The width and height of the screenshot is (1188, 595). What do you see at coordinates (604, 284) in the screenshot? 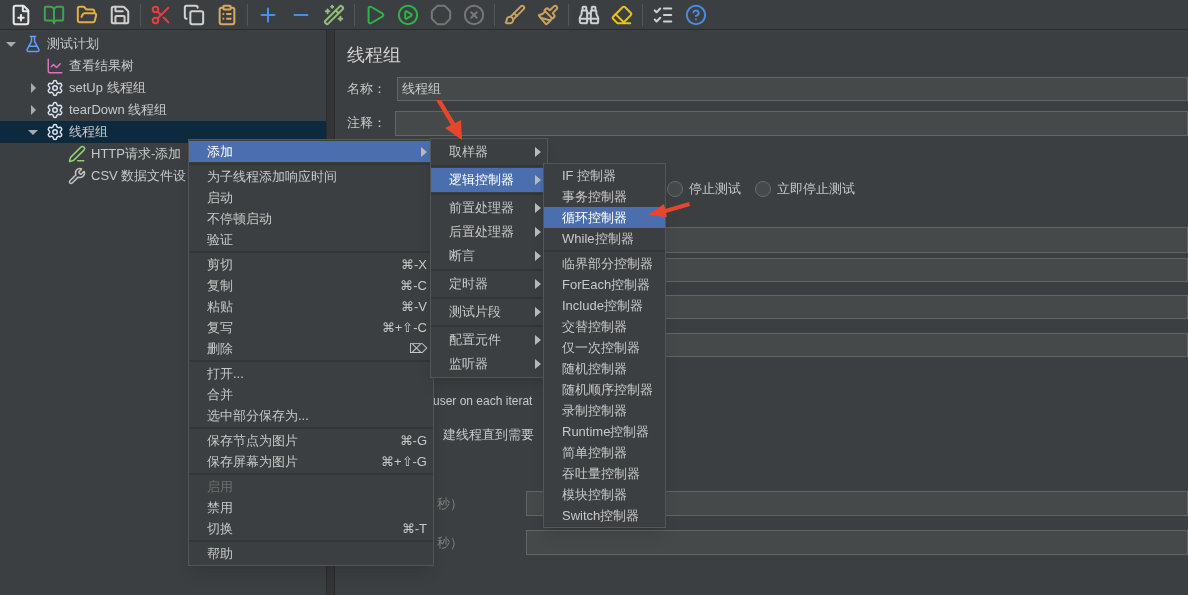
I see `menu-item: ForEach控制器` at bounding box center [604, 284].